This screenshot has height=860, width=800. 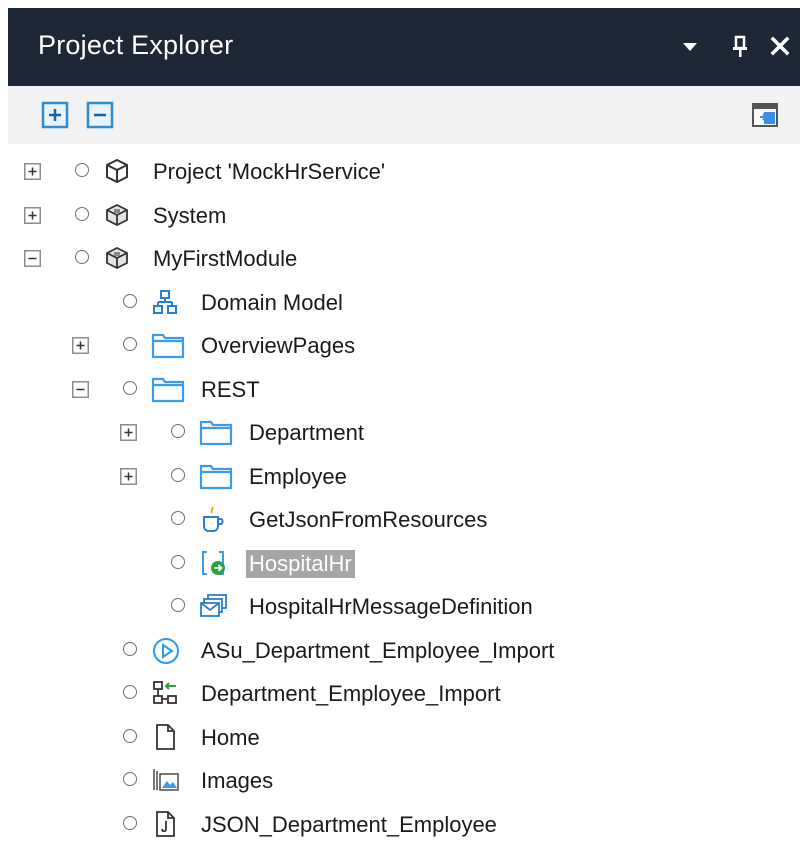 I want to click on tree-row: GetJsonFromResources, so click(x=400, y=519).